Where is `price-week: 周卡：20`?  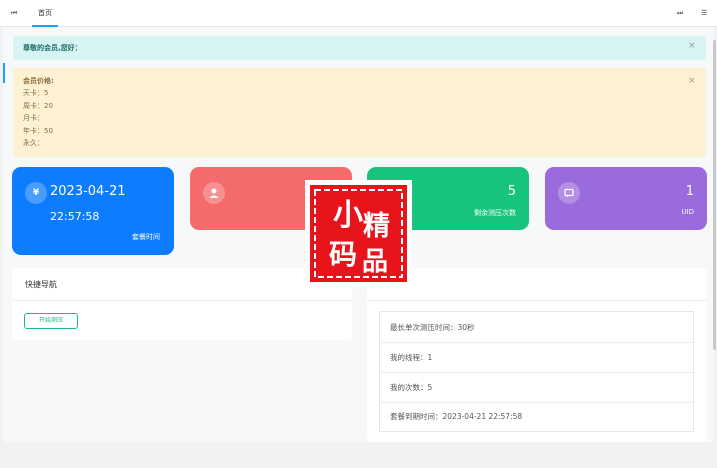
price-week: 周卡：20 is located at coordinates (38, 105).